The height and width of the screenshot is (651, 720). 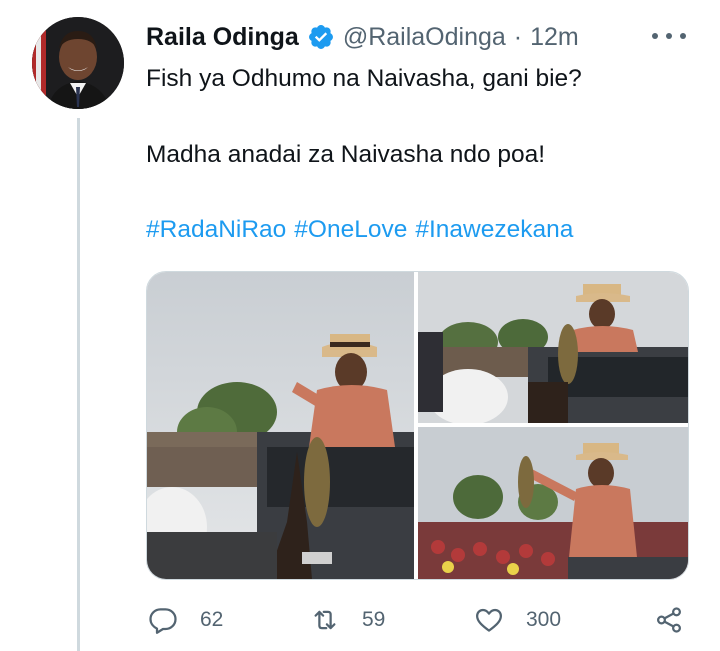 I want to click on tweet-text-line: Madha anadai za Naivasha ndo poa!, so click(x=346, y=154).